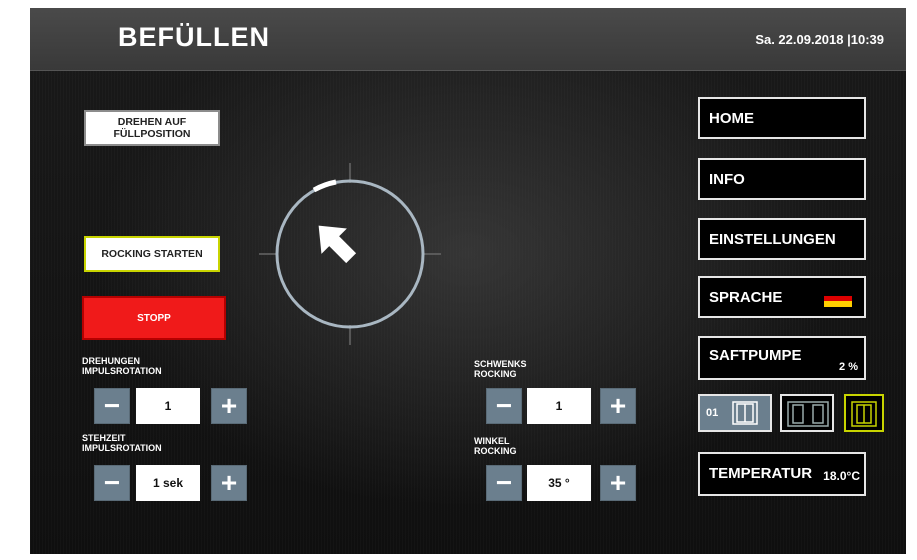 This screenshot has width=917, height=560. I want to click on mode-01-label: 01, so click(712, 413).